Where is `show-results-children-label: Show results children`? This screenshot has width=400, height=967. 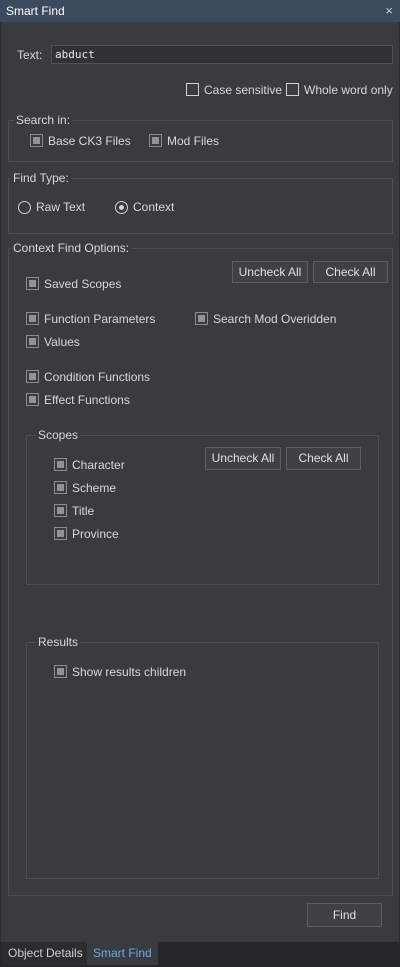
show-results-children-label: Show results children is located at coordinates (129, 672).